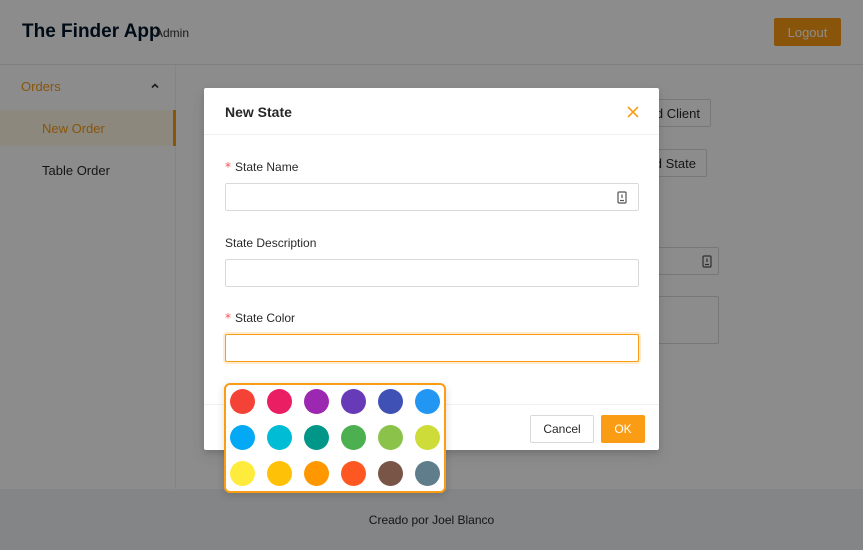  I want to click on ok-button: OK, so click(623, 429).